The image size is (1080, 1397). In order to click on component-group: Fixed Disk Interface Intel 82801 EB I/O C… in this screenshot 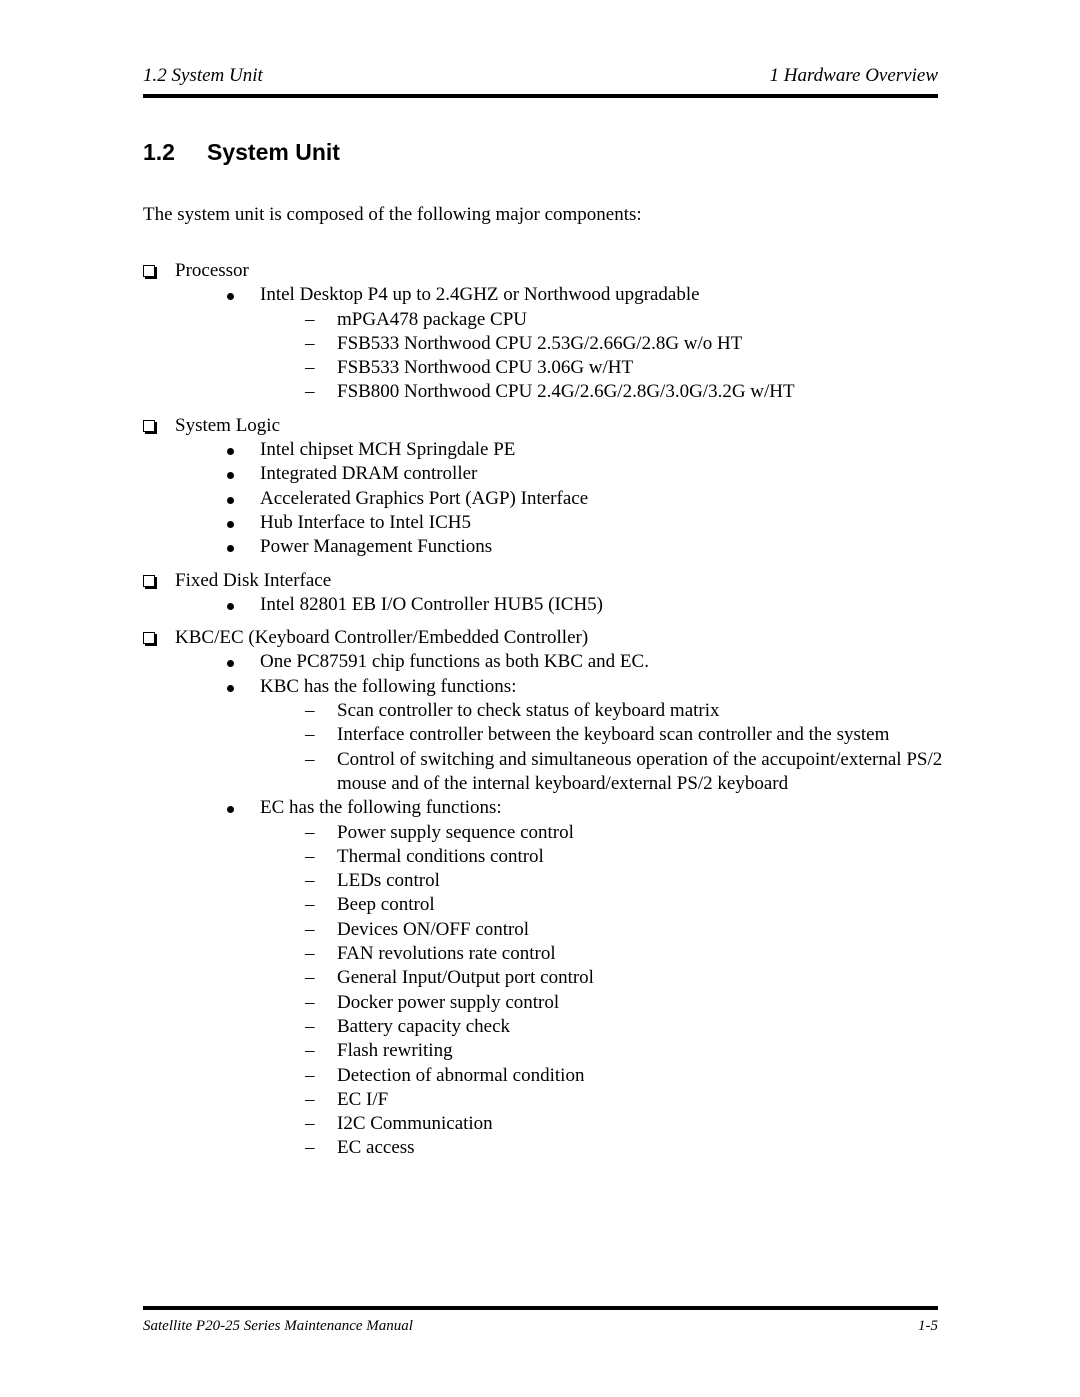, I will do `click(543, 593)`.